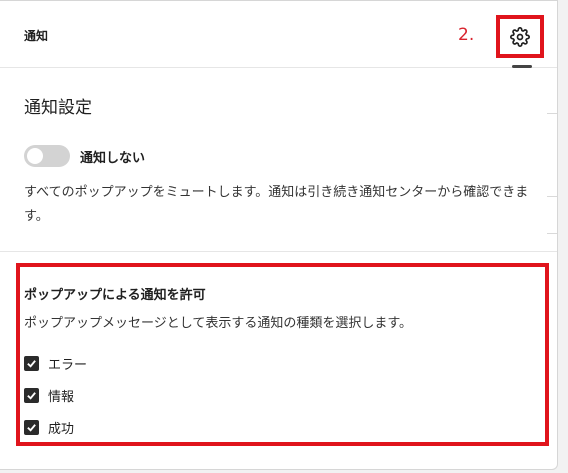 The image size is (568, 473). Describe the element at coordinates (61, 429) in the screenshot. I see `checkbox-label-success: 成功` at that location.